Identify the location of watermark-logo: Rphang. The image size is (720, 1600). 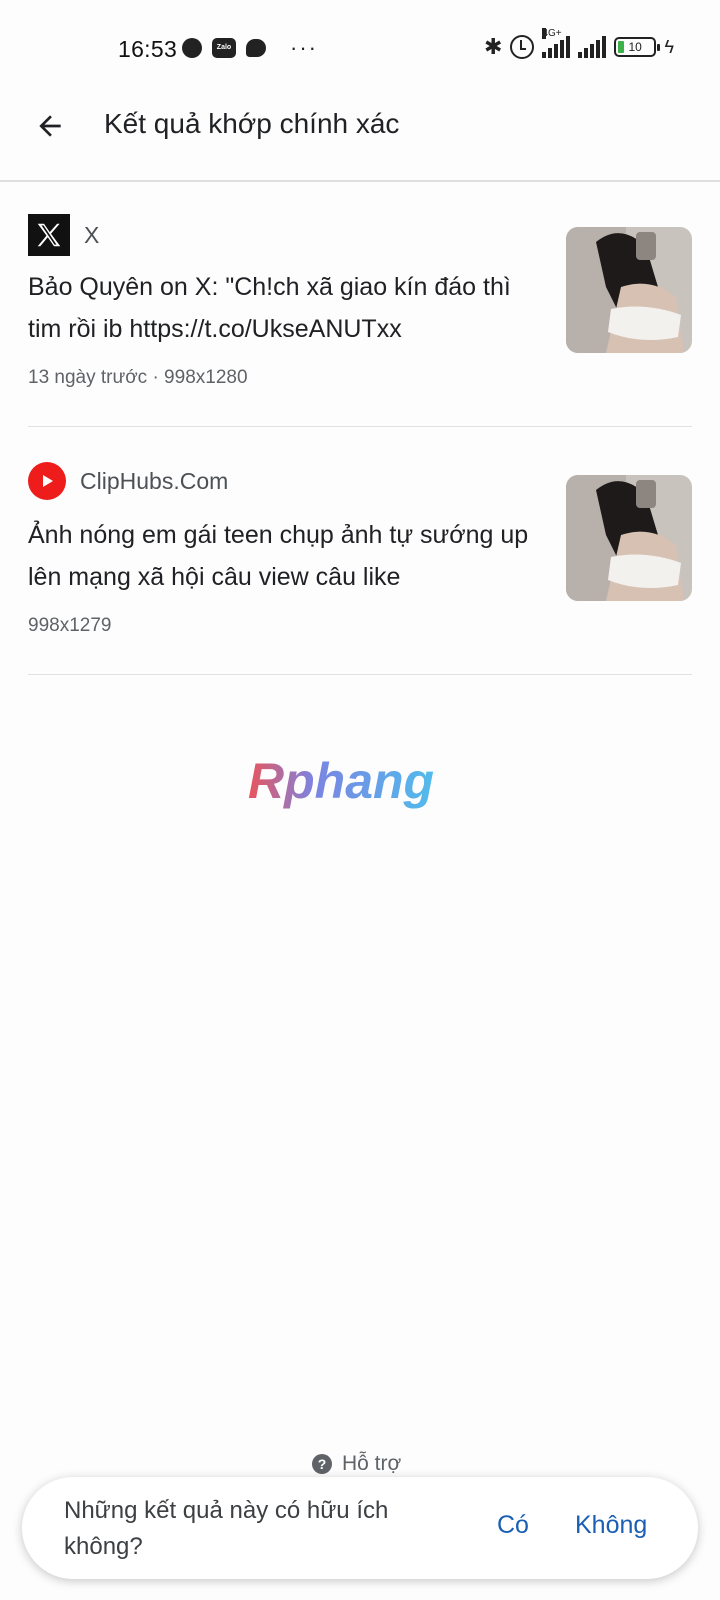
(356, 786).